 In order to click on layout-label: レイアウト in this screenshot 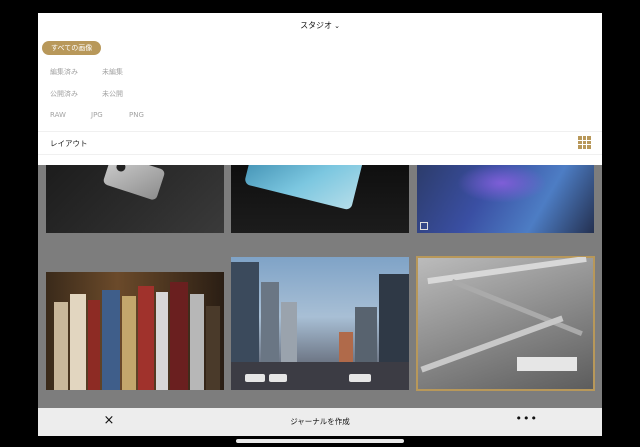, I will do `click(69, 143)`.